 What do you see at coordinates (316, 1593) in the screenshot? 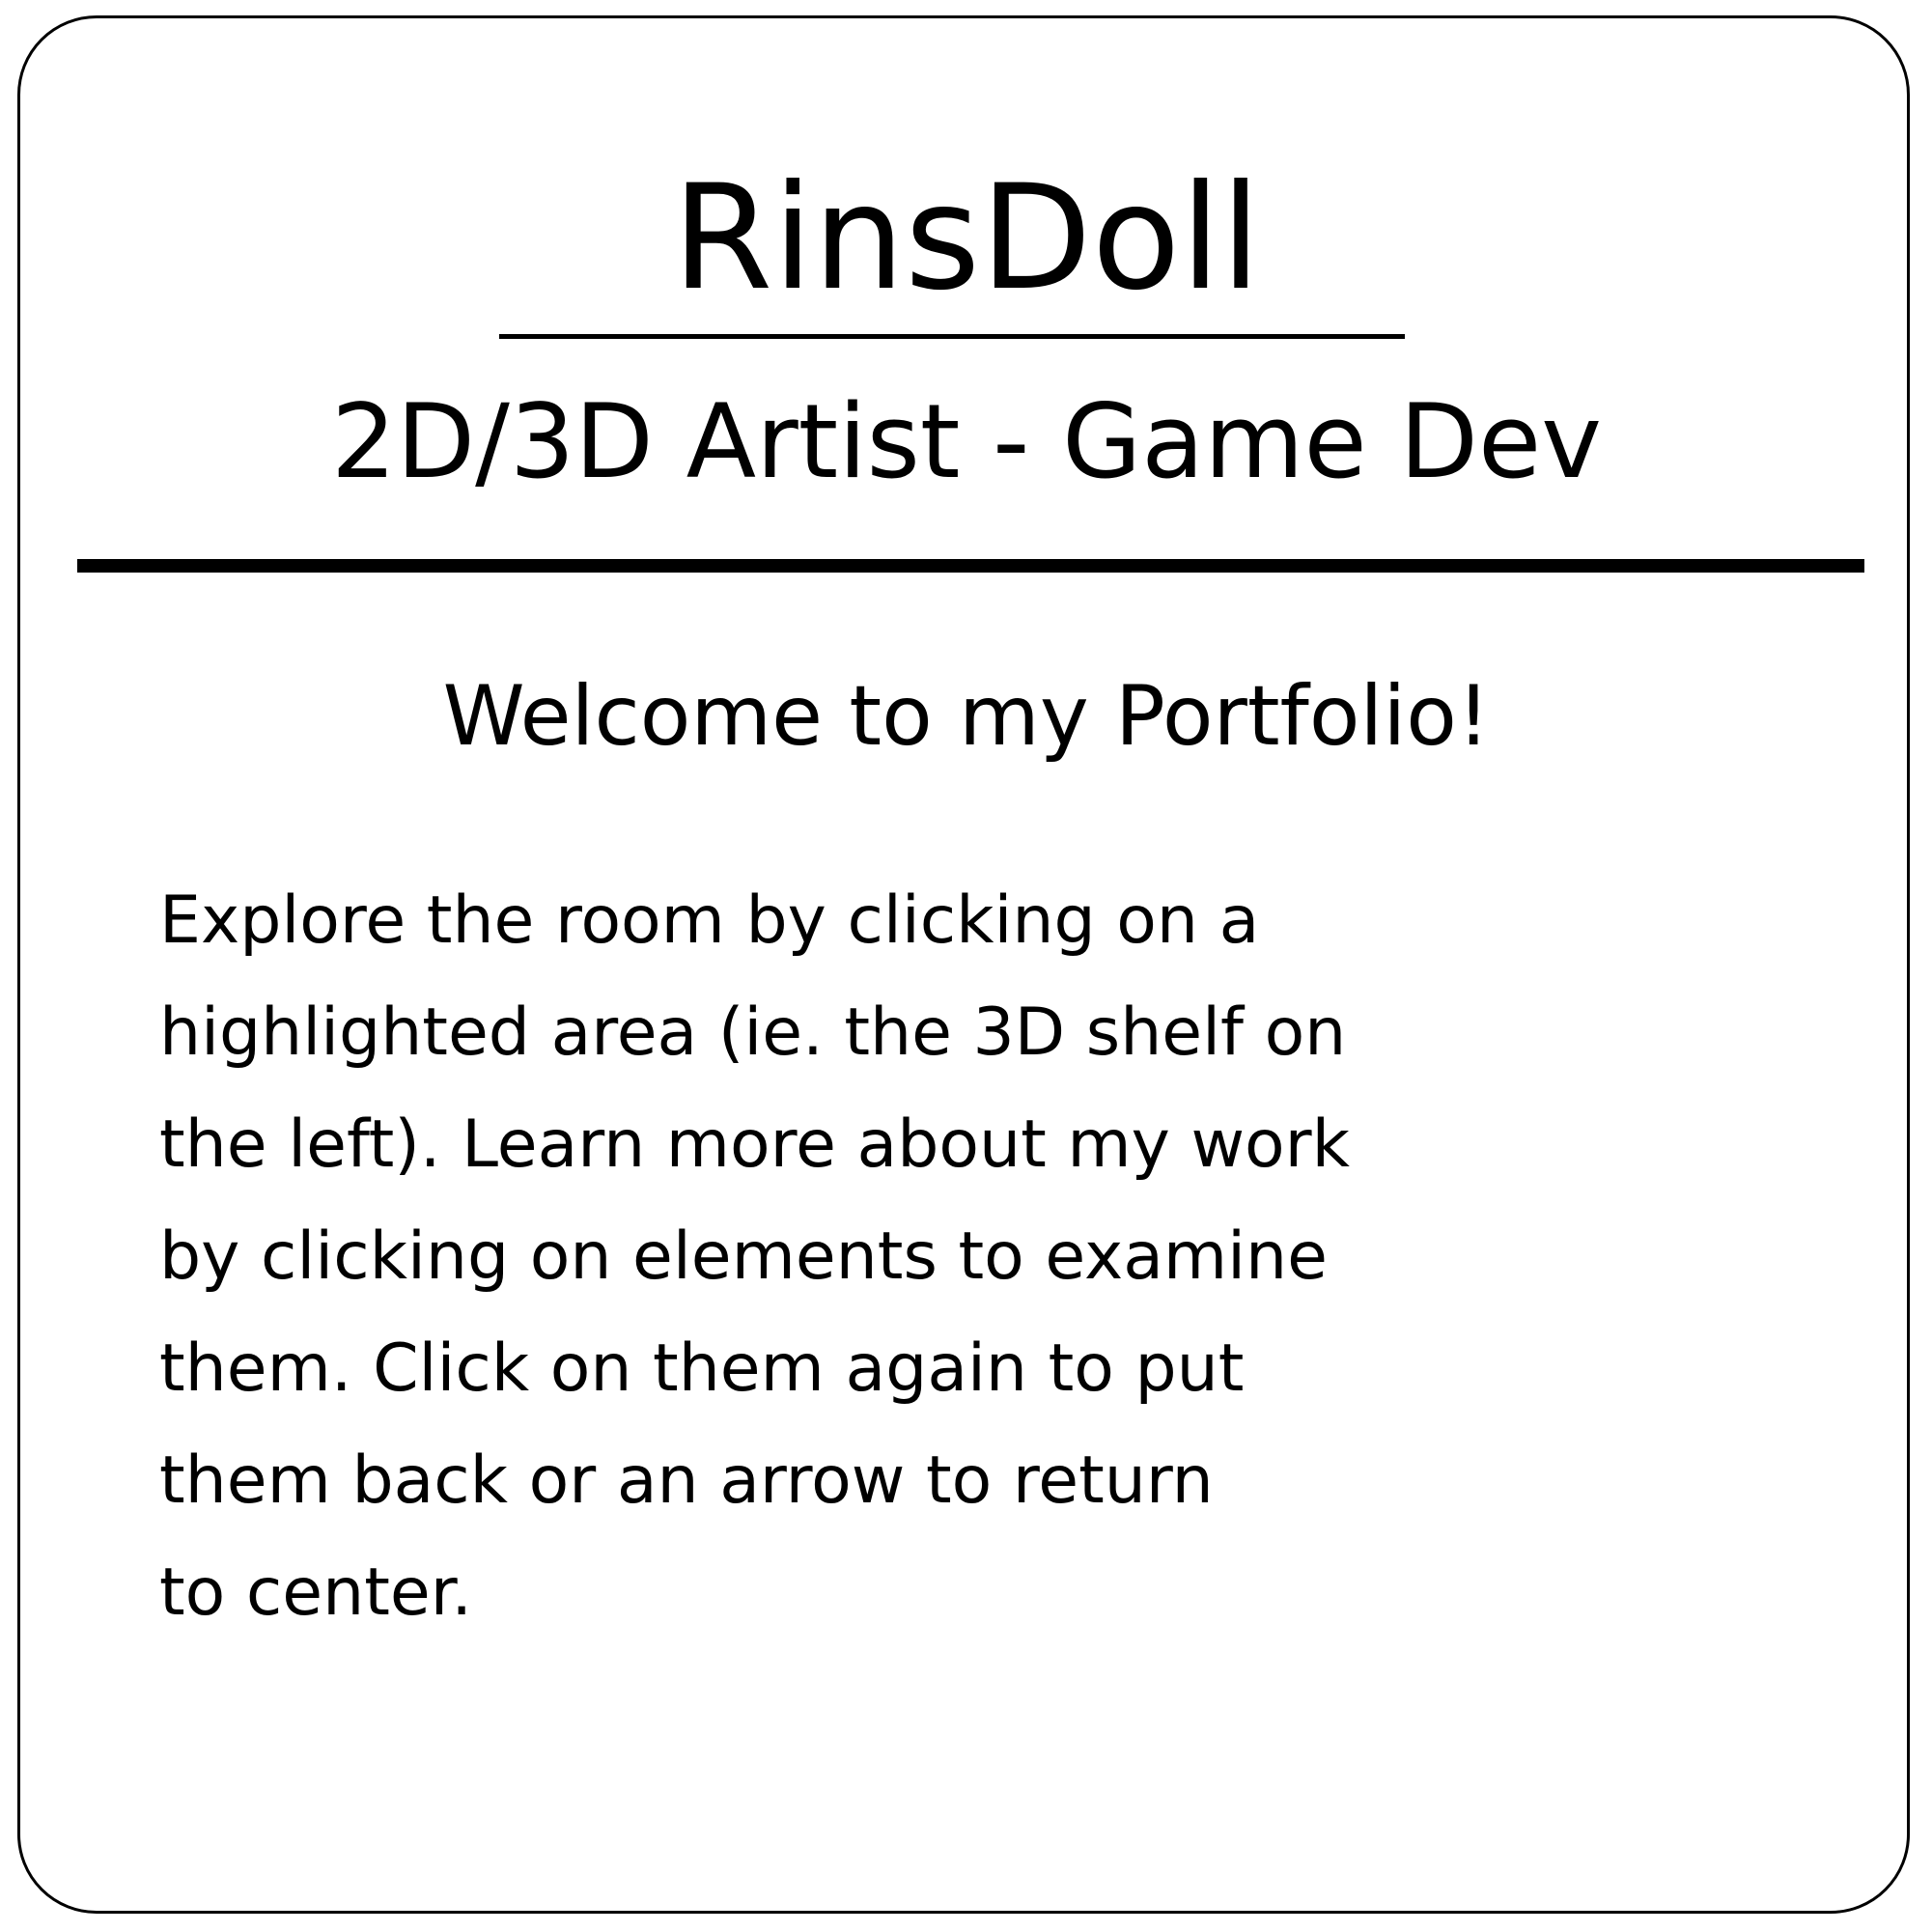
I see `instructions-line: to center.` at bounding box center [316, 1593].